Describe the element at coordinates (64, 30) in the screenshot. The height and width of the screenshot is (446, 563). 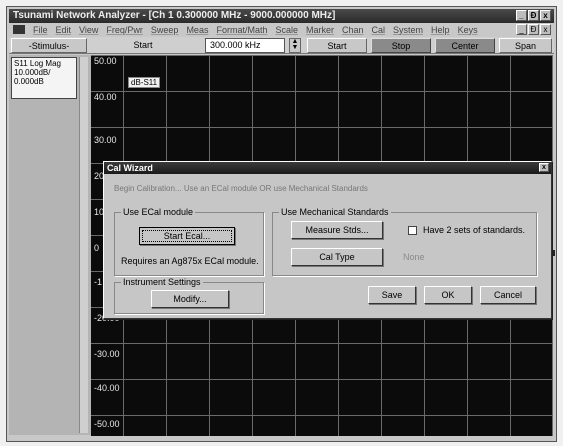
I see `menu-edit: Edit` at that location.